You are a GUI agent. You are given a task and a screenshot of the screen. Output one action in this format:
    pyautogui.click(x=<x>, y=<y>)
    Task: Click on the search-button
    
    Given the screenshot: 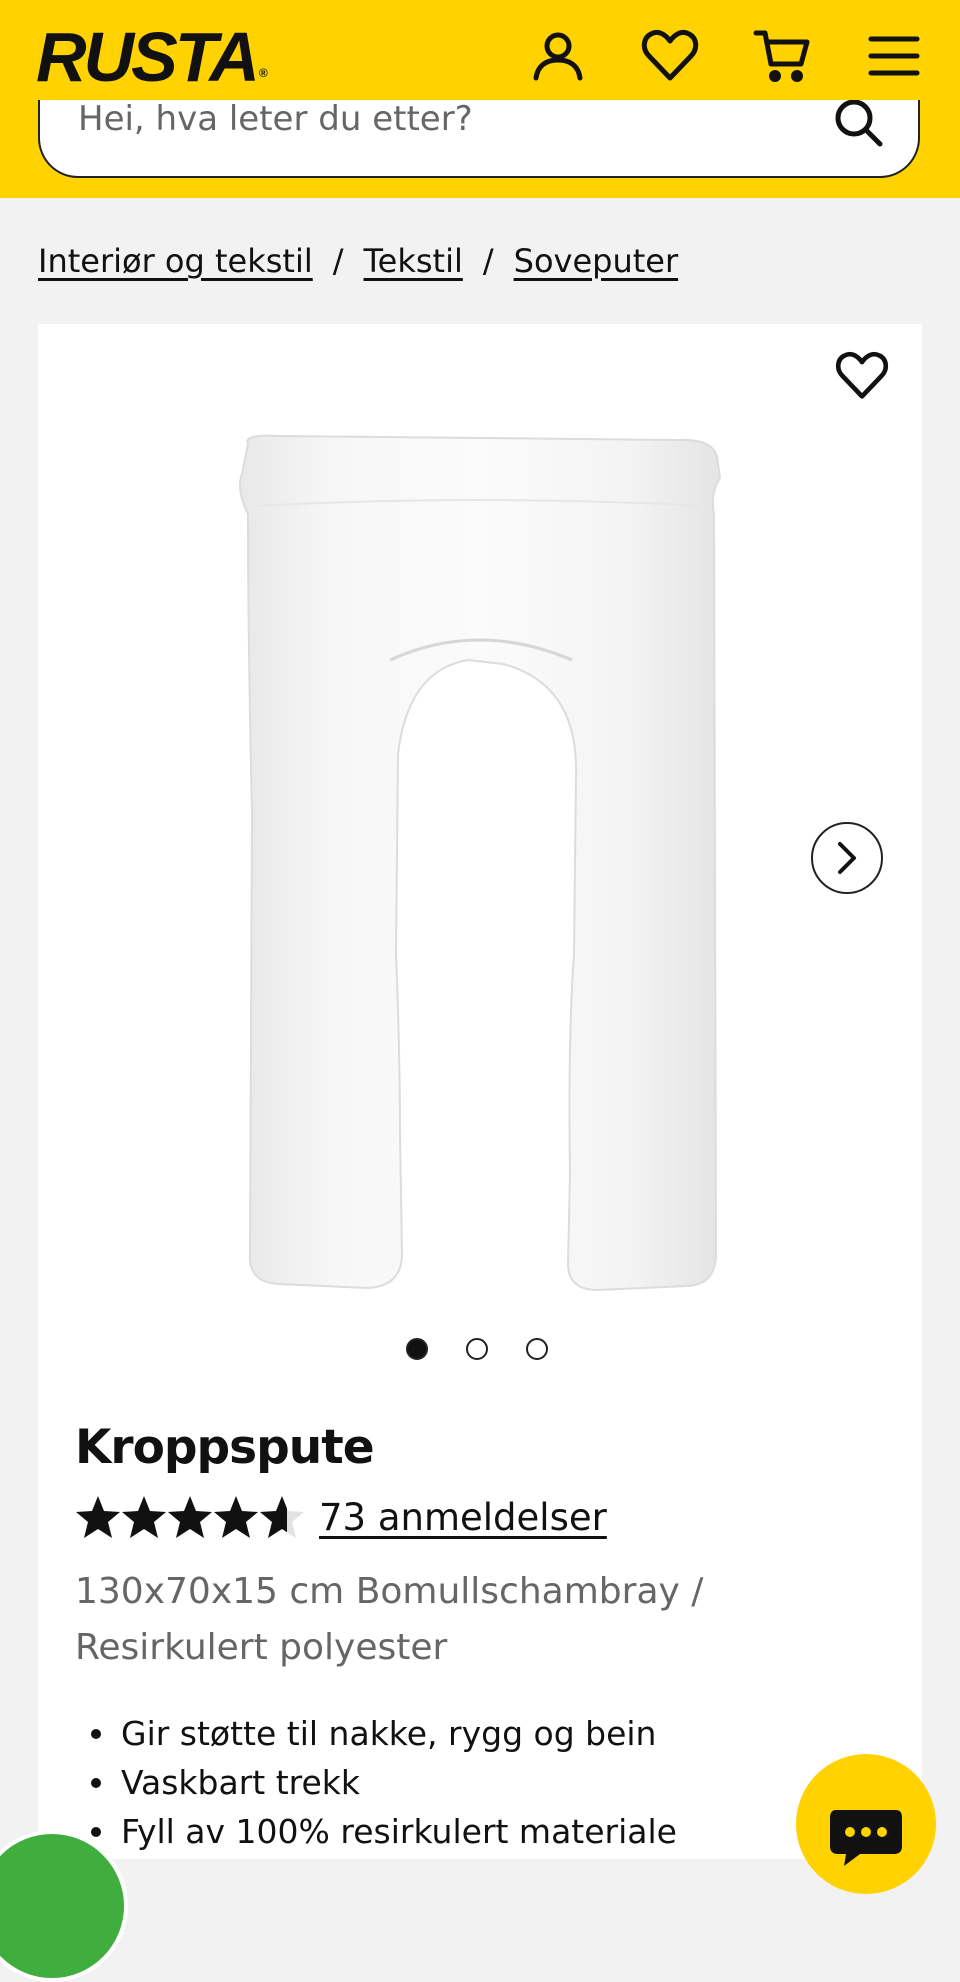 What is the action you would take?
    pyautogui.click(x=858, y=126)
    